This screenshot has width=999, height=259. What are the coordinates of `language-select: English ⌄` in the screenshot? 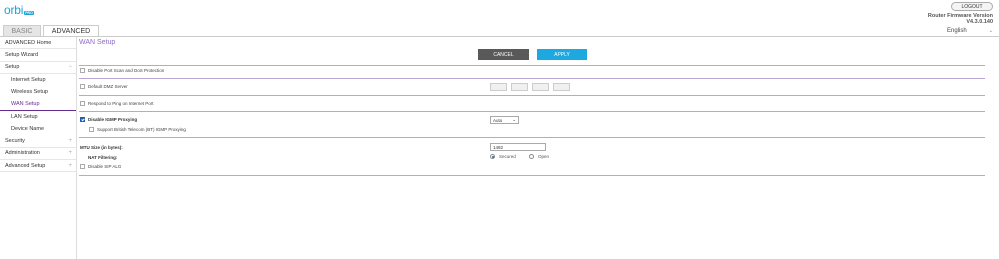 It's located at (970, 31).